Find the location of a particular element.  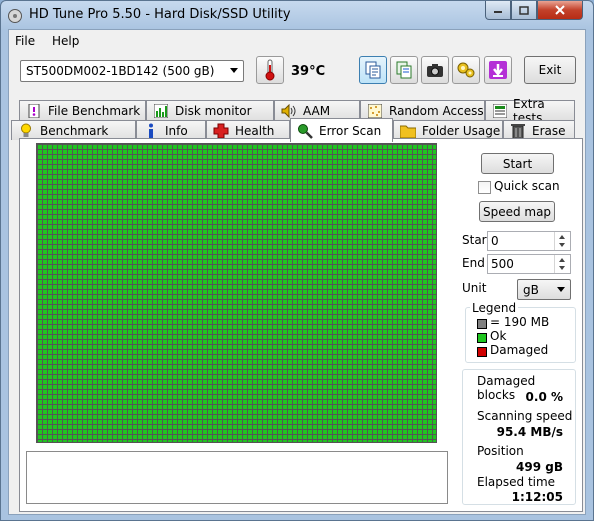

close-icon is located at coordinates (560, 10).